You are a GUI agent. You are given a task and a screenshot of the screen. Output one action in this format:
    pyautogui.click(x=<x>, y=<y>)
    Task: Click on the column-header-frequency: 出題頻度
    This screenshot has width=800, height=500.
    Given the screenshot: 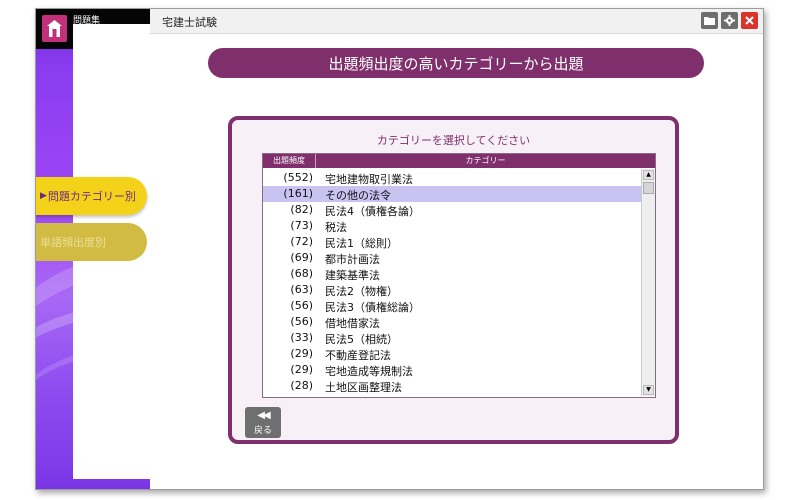 What is the action you would take?
    pyautogui.click(x=289, y=161)
    